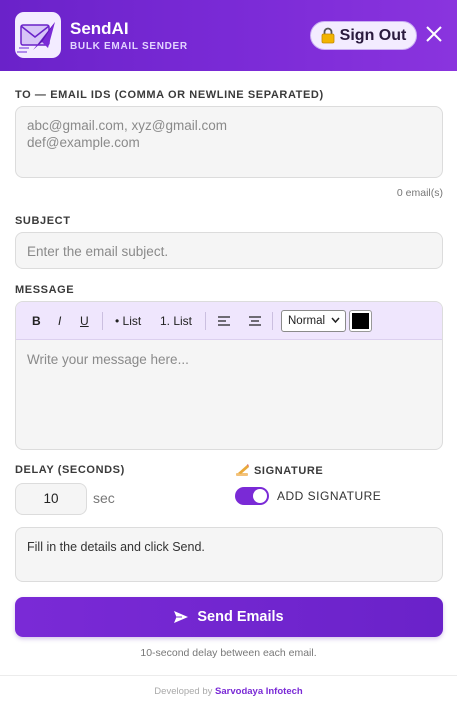 The width and height of the screenshot is (457, 707). I want to click on align-left-icon, so click(224, 321).